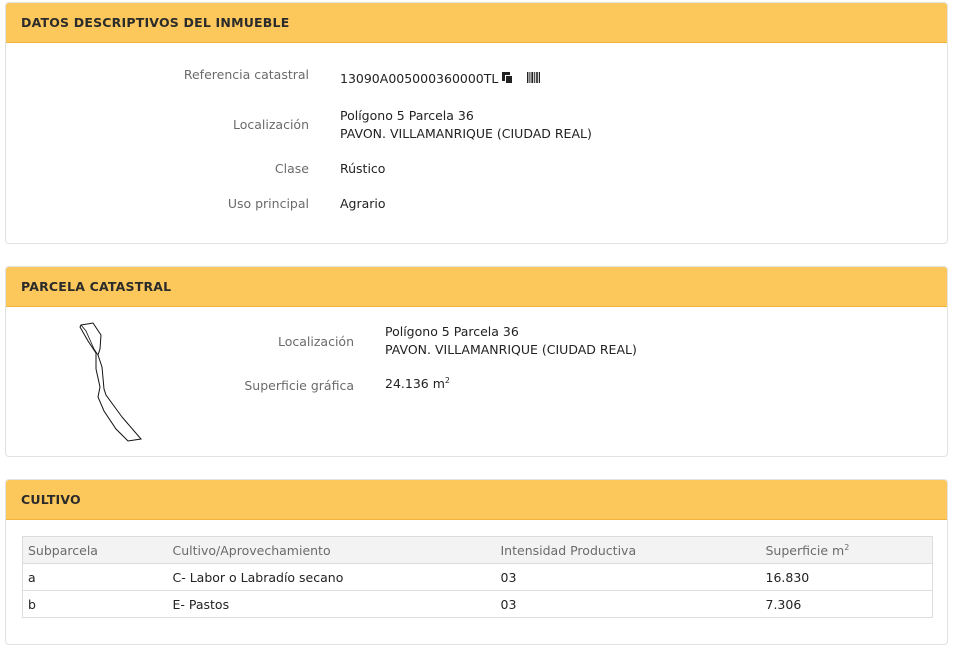  What do you see at coordinates (466, 133) in the screenshot?
I see `localizacion-line2: PAVON. VILLAMANRIQUE (CIUDAD REAL)` at bounding box center [466, 133].